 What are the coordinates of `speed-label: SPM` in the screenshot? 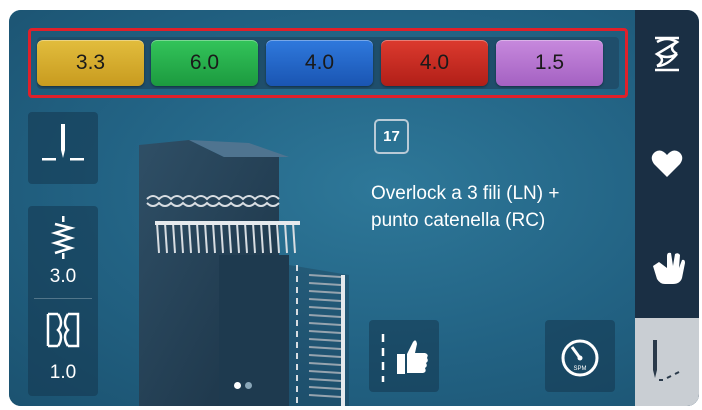 It's located at (579, 369).